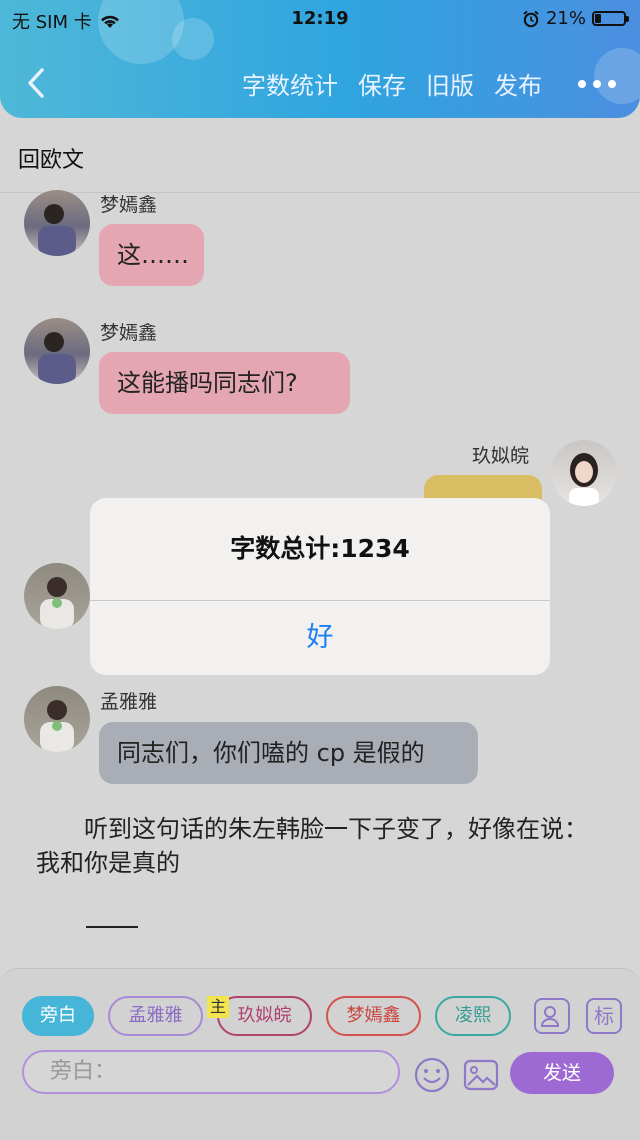 The height and width of the screenshot is (1140, 640). I want to click on dialog-message: 字数总计:1234, so click(320, 548).